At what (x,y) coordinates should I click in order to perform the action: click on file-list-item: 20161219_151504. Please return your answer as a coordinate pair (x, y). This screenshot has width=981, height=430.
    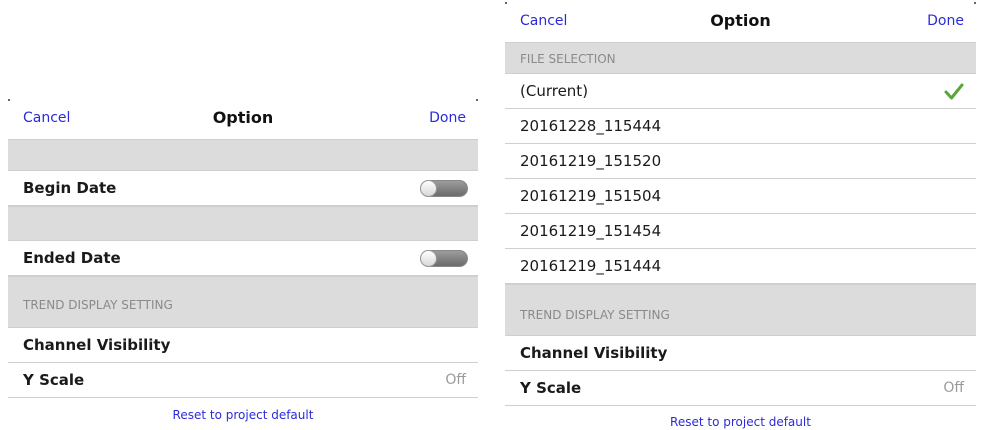
    Looking at the image, I should click on (740, 196).